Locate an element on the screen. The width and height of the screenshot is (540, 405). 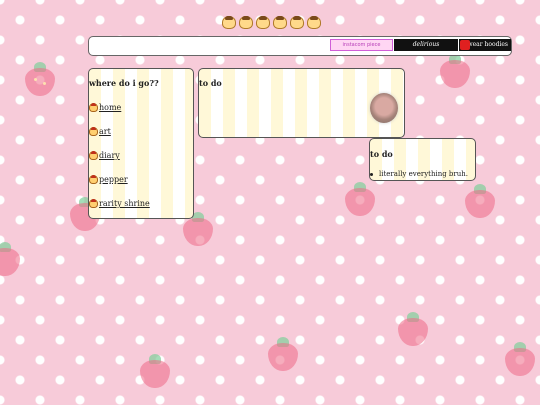
search-badge: instacom piece is located at coordinates (361, 45).